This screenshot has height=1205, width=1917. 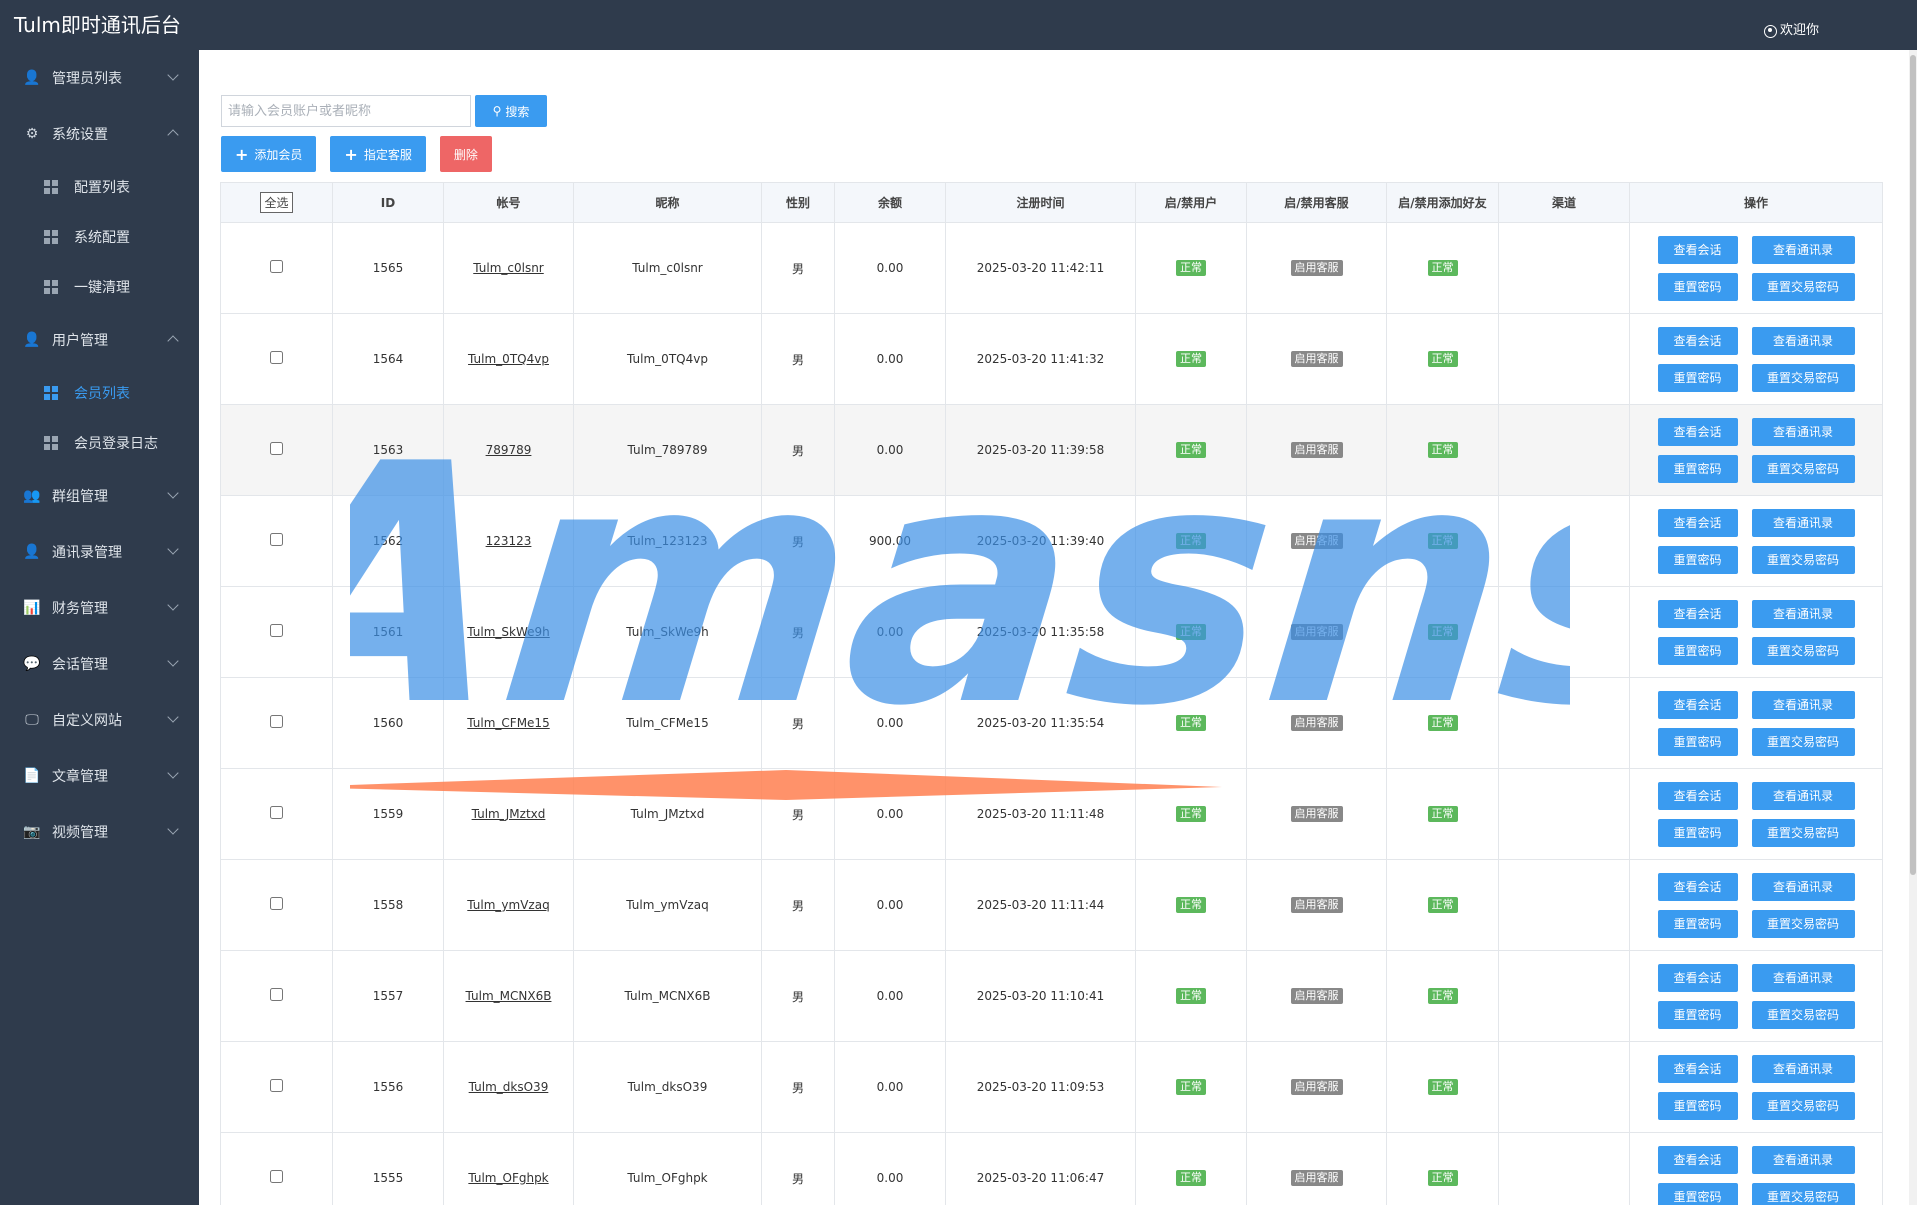 I want to click on delete-button: 删除, so click(x=465, y=154).